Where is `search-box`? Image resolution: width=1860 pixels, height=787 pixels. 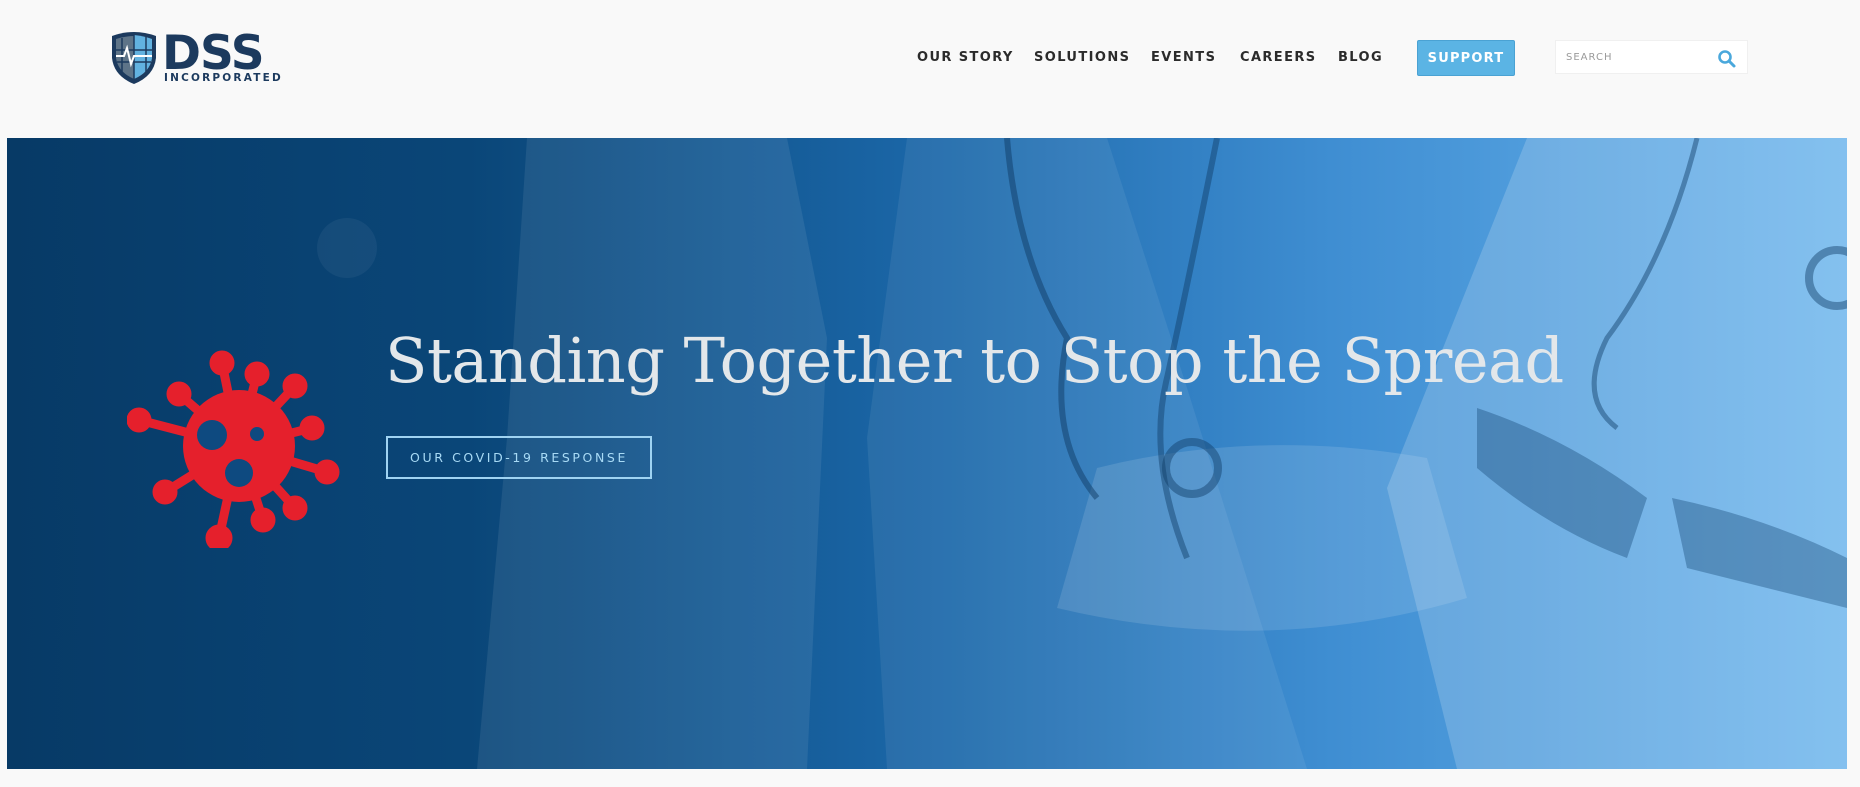
search-box is located at coordinates (1651, 57).